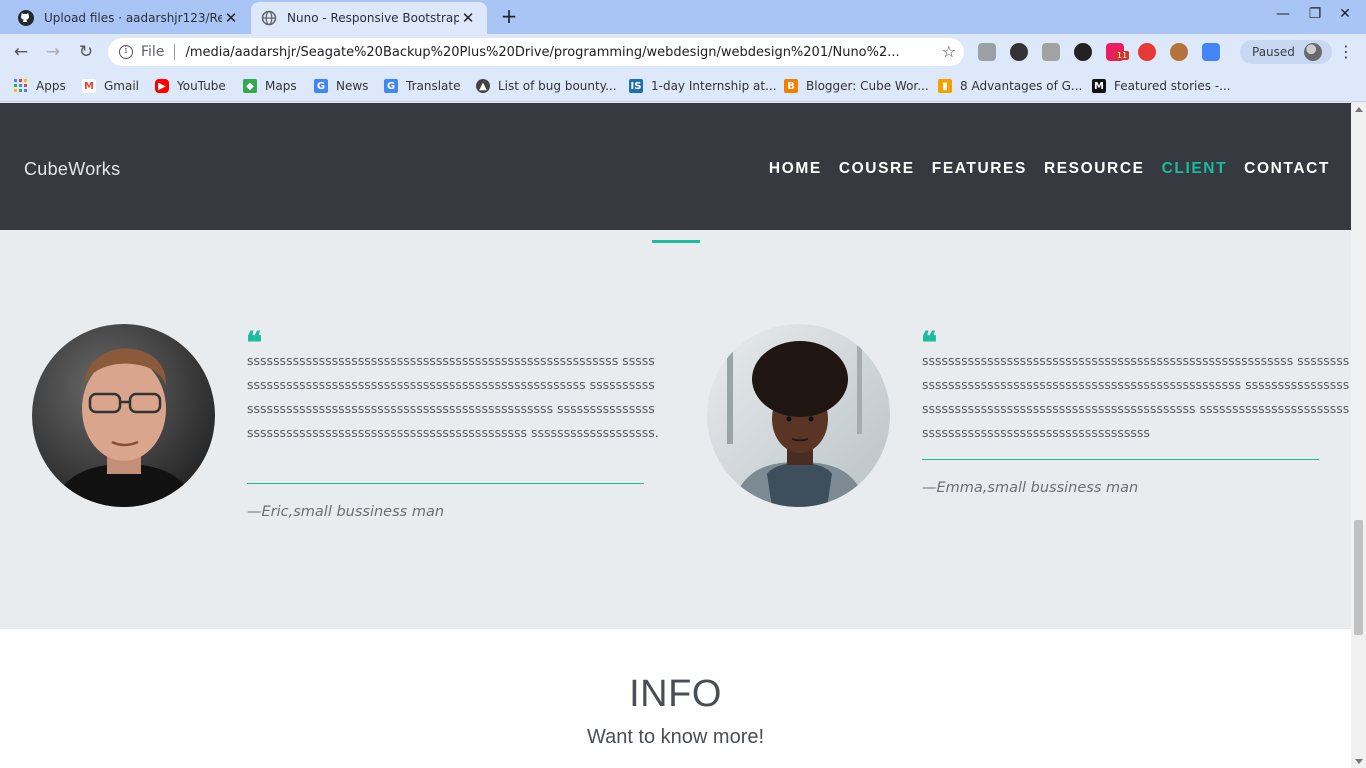 This screenshot has width=1366, height=768. What do you see at coordinates (1030, 488) in the screenshot?
I see `testimonial-author-emma: —Emma,small bussiness man` at bounding box center [1030, 488].